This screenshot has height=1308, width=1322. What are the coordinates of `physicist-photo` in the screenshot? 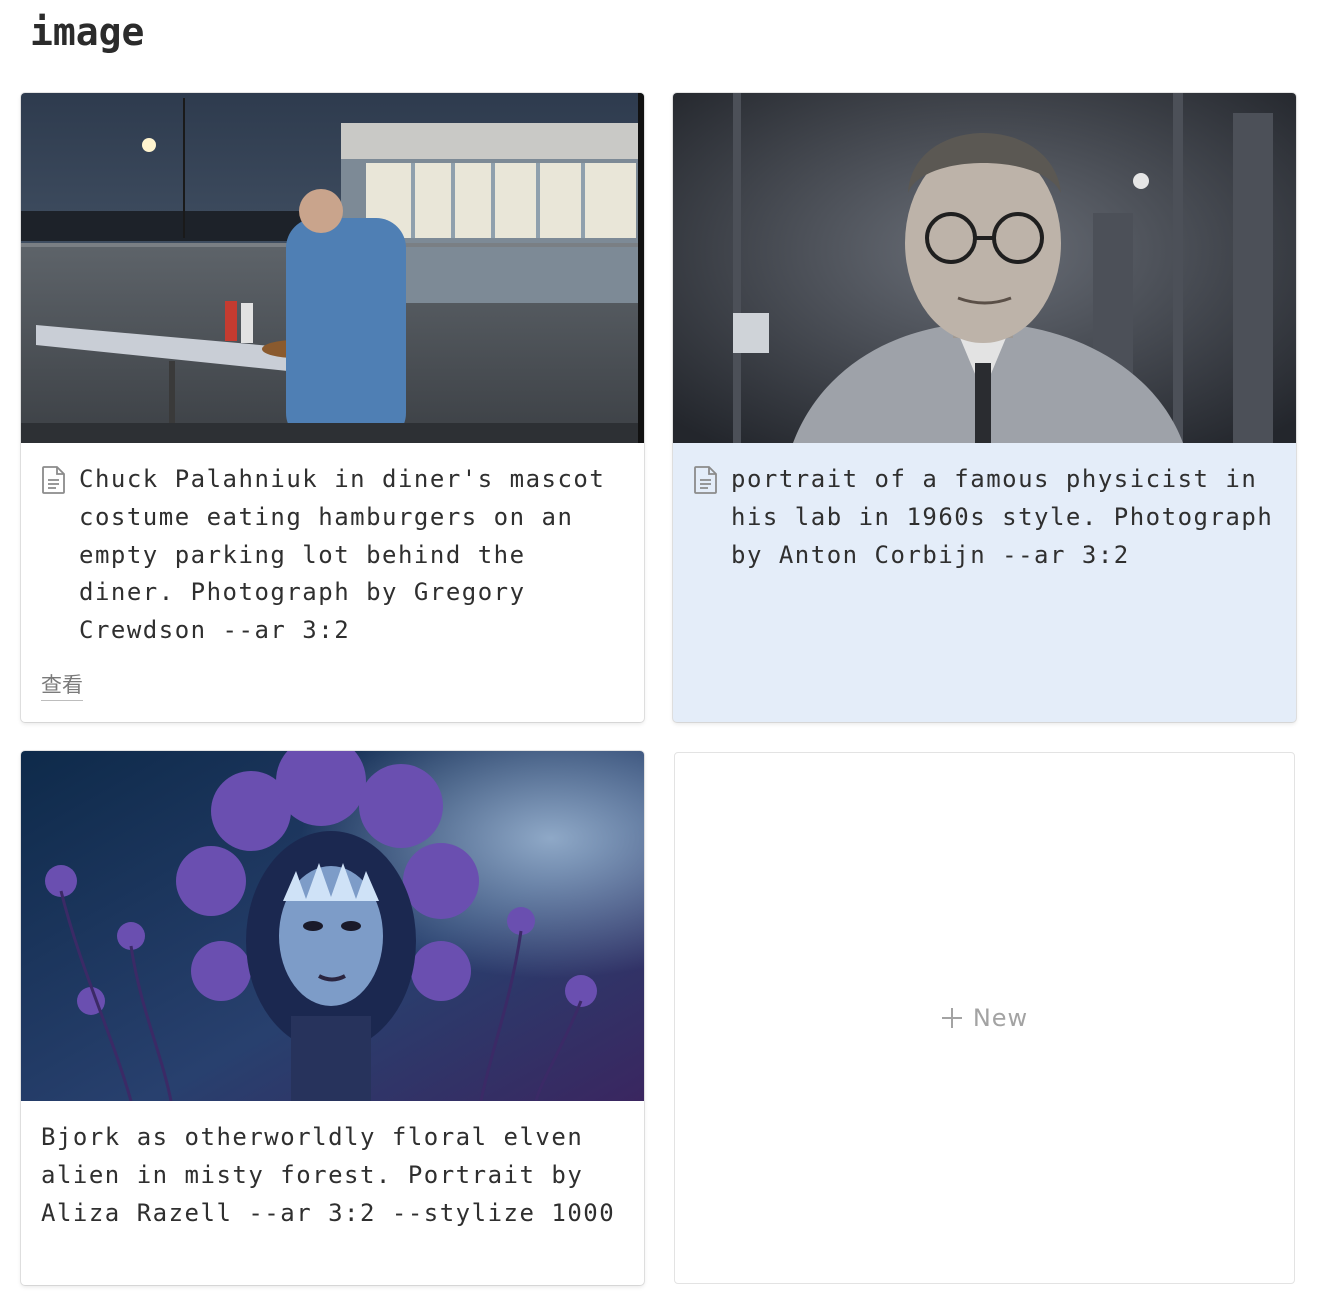 It's located at (984, 268).